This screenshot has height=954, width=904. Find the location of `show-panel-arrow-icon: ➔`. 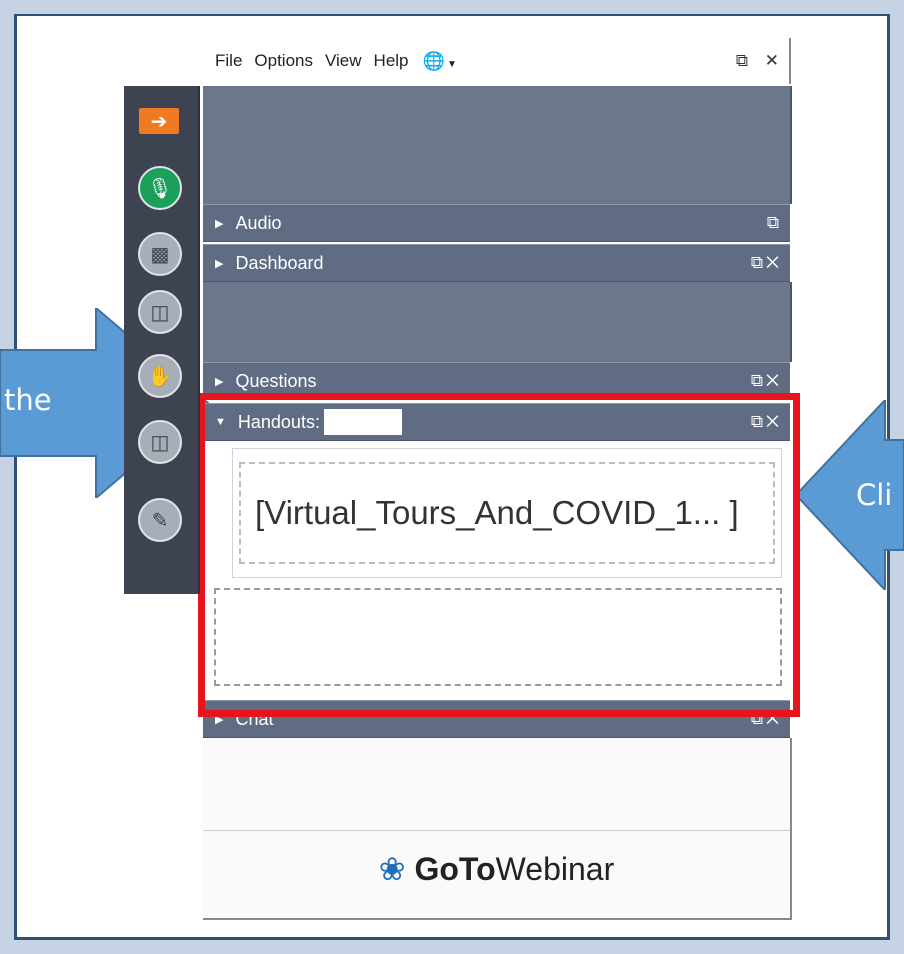

show-panel-arrow-icon: ➔ is located at coordinates (159, 121).